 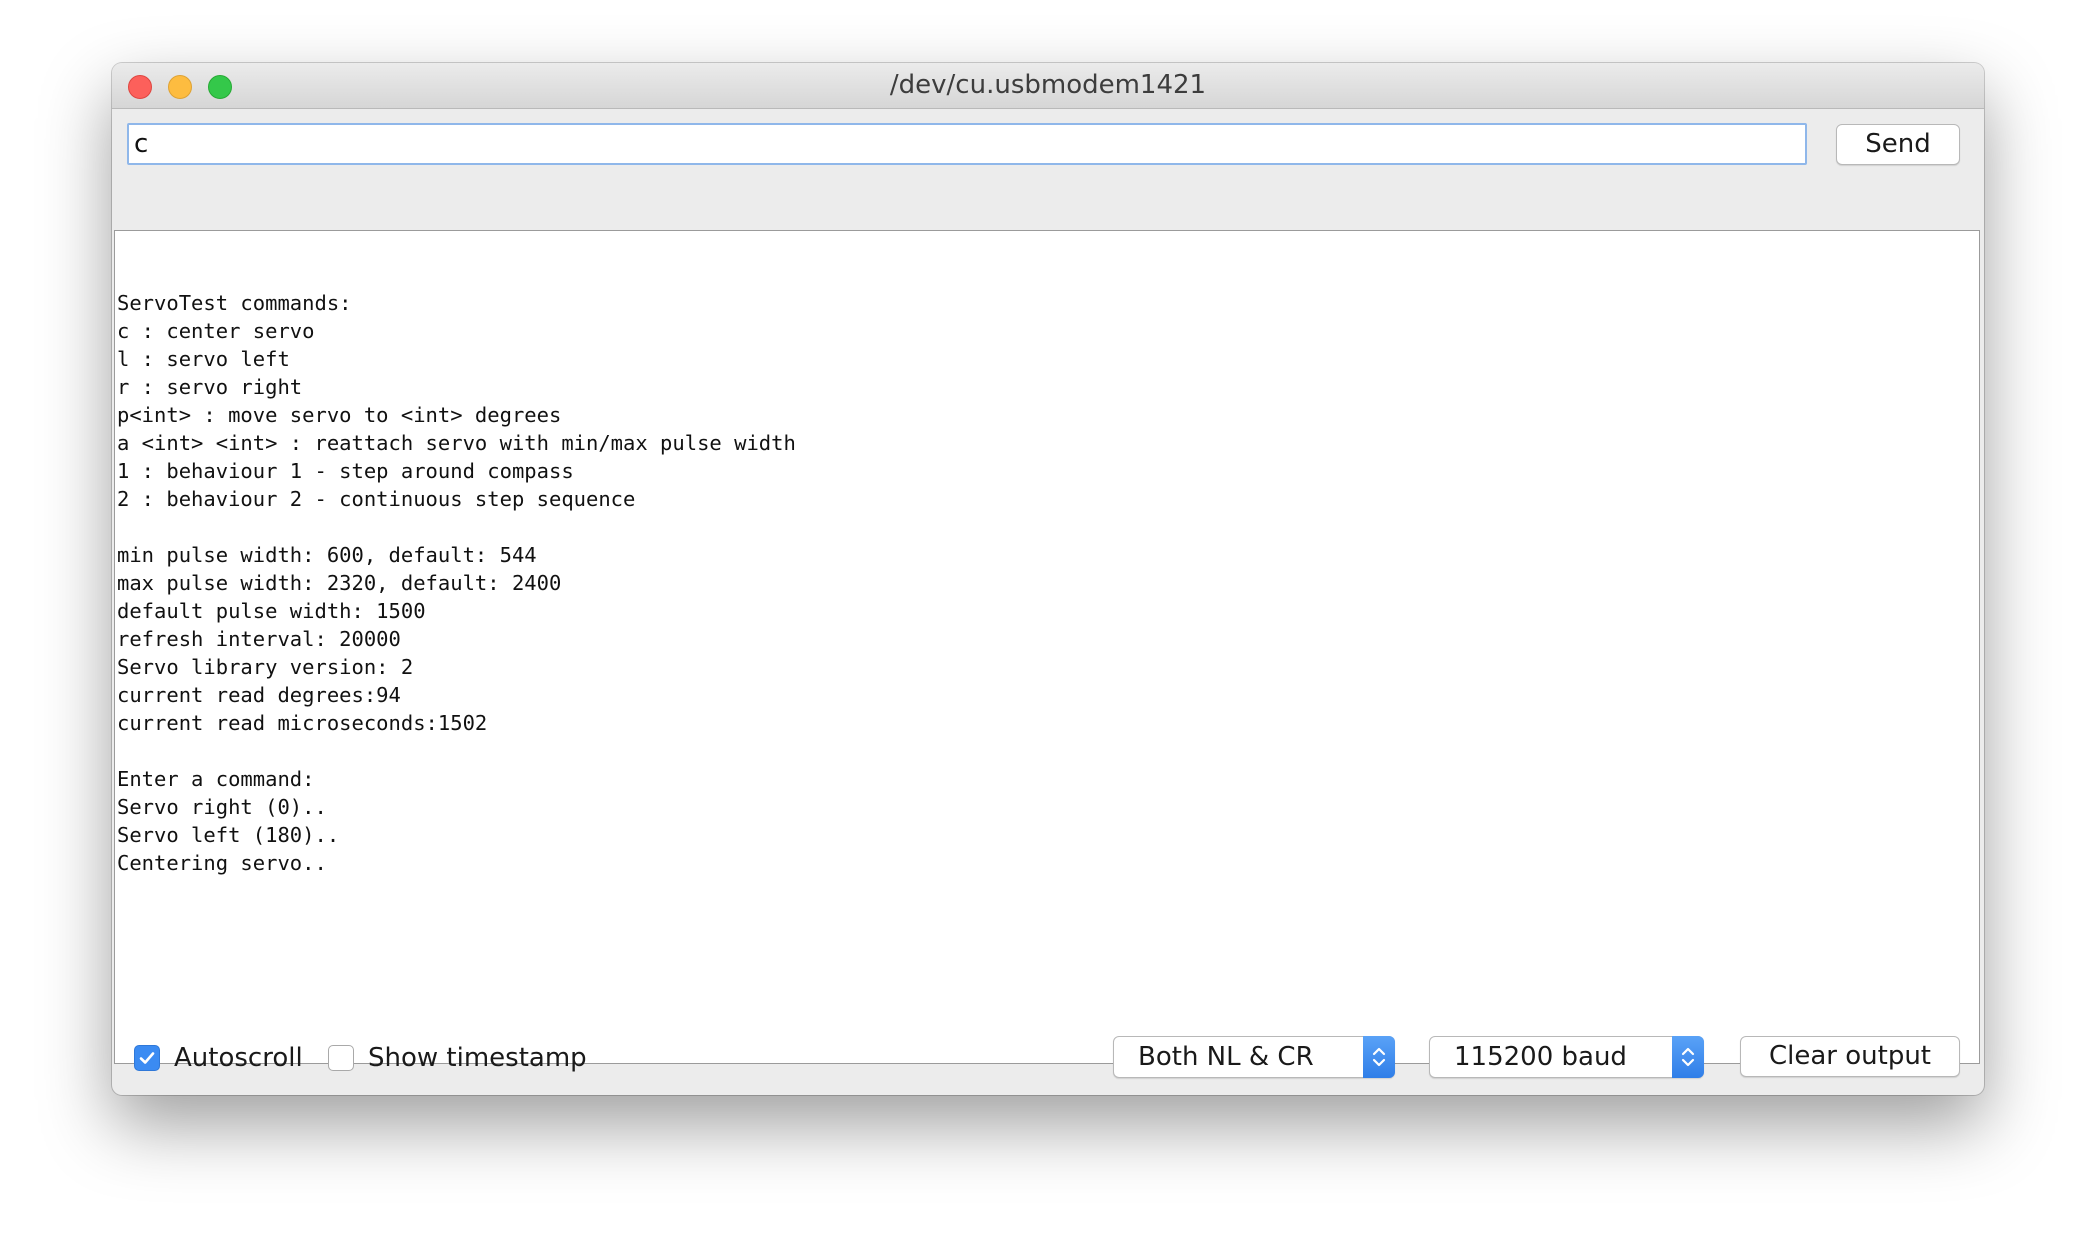 I want to click on output-line: max pulse width: 2320, default: 2400, so click(x=339, y=583).